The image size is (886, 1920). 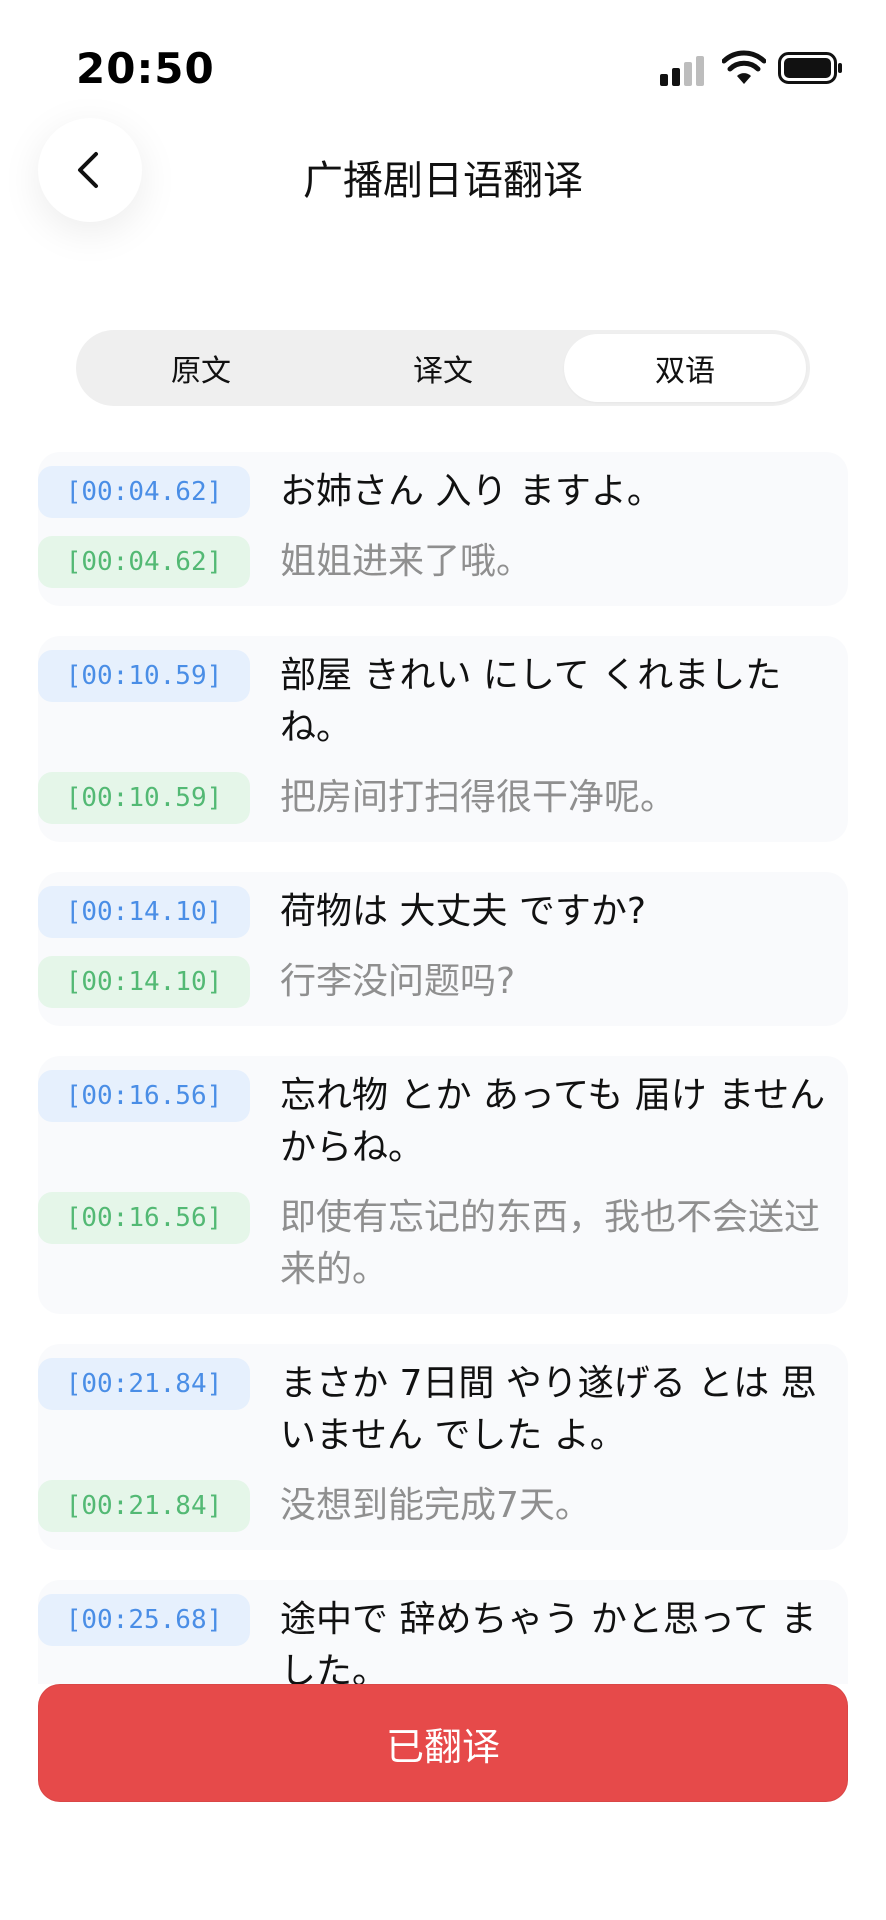 I want to click on page-title: 广播剧日语翻译, so click(x=443, y=181).